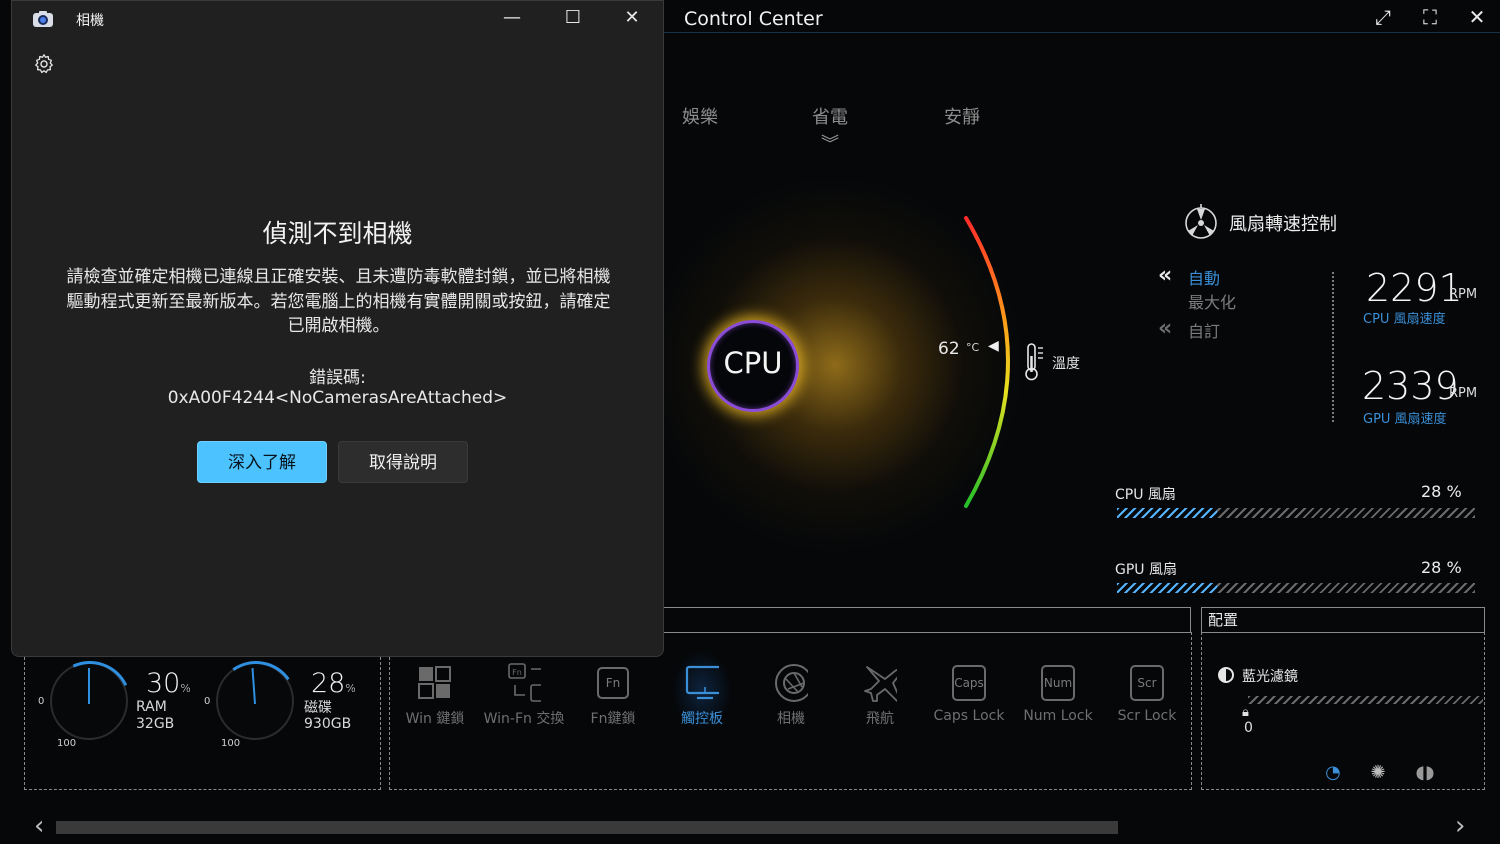 The image size is (1500, 844). I want to click on airplane-icon, so click(880, 684).